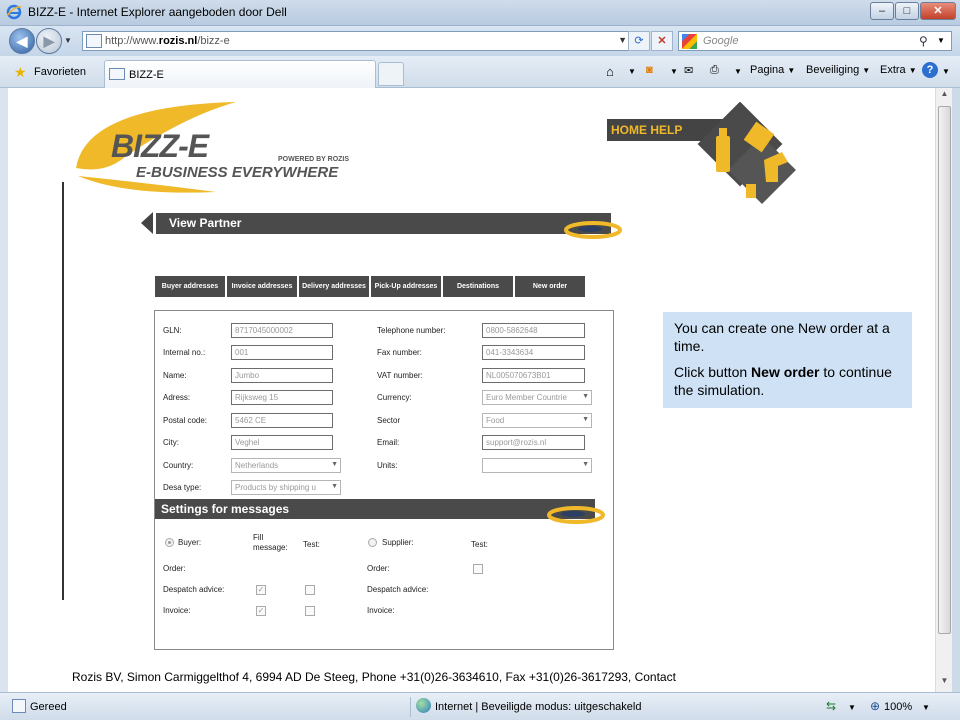 The width and height of the screenshot is (960, 720). I want to click on telephone-field: 0800-5862648, so click(533, 330).